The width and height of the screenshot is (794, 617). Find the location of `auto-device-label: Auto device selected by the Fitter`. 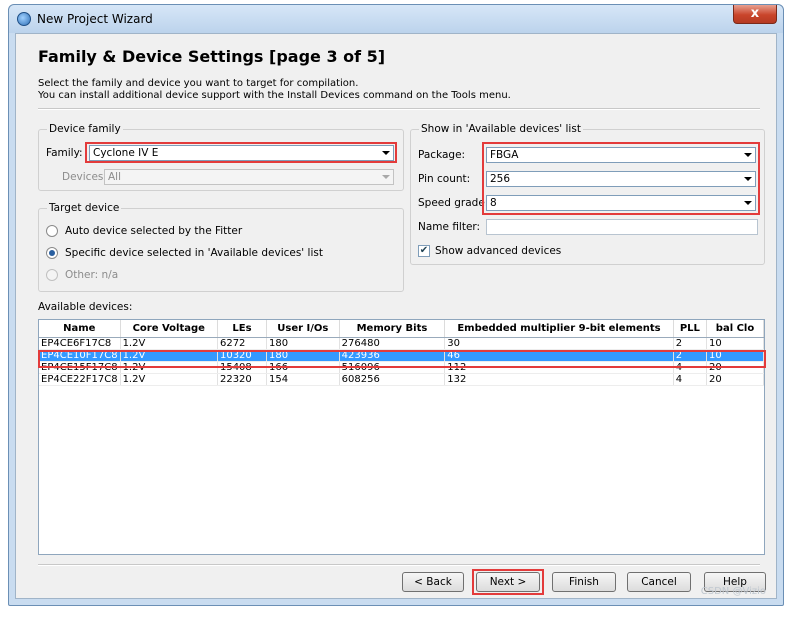

auto-device-label: Auto device selected by the Fitter is located at coordinates (154, 231).